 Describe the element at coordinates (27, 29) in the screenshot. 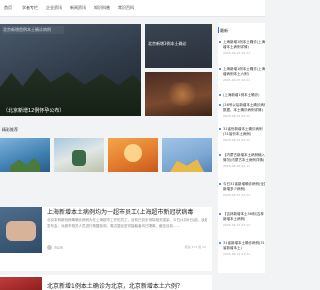

I see `hero-tag: 北京新增首例本土确诊病例` at that location.